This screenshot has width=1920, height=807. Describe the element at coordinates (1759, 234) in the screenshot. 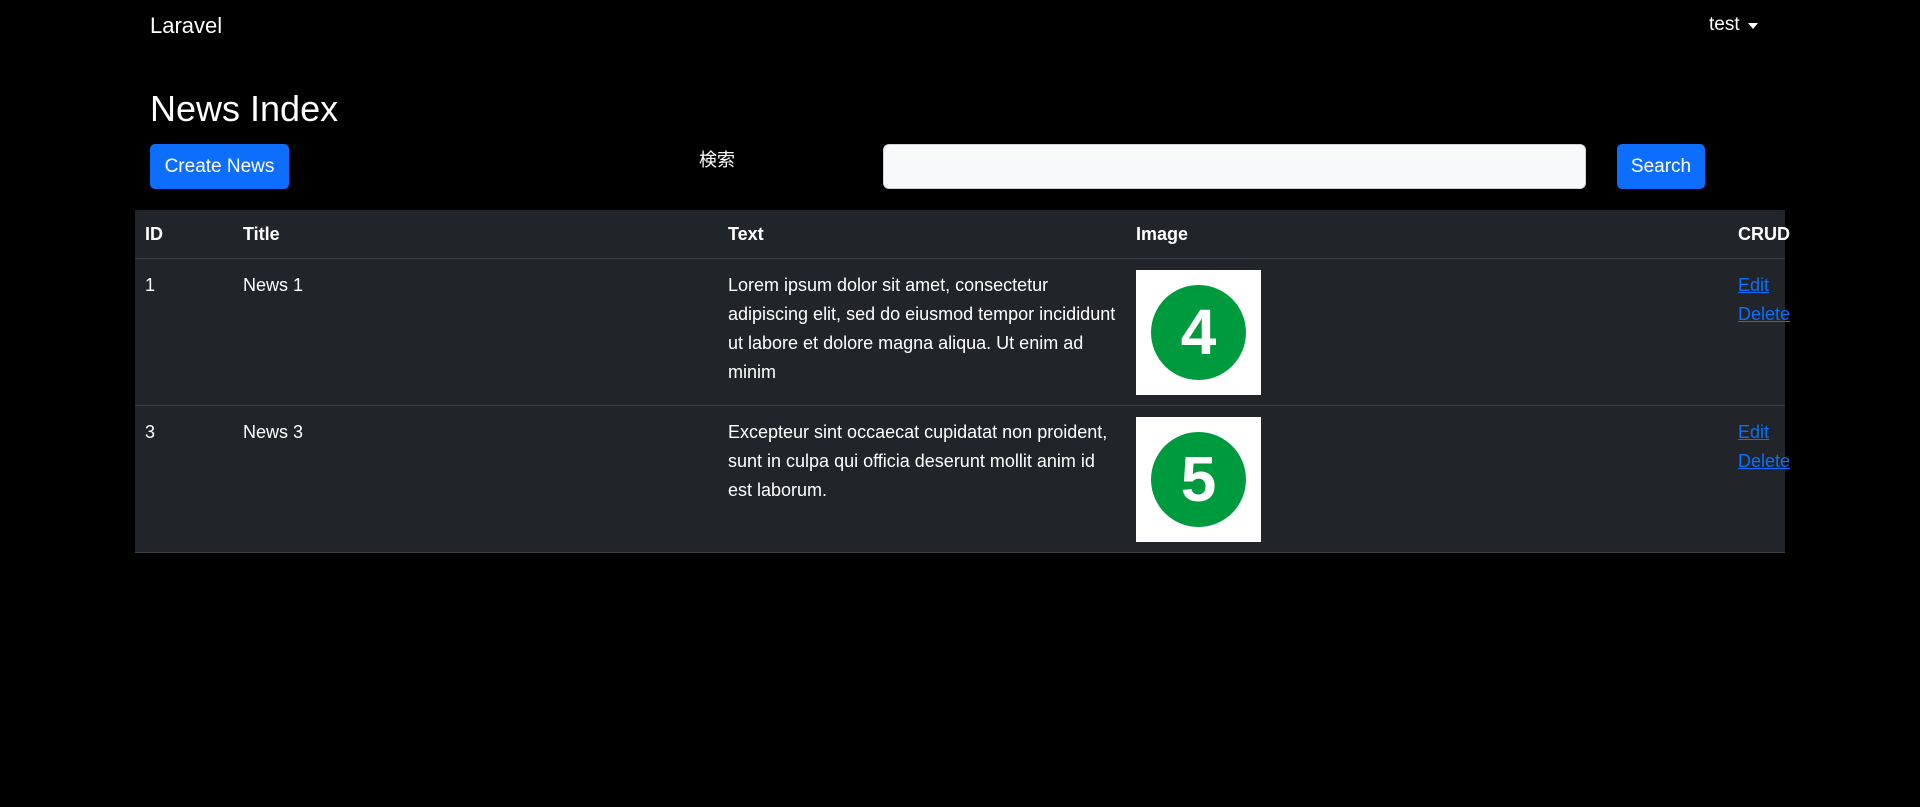

I see `header-crud: CRUD` at that location.